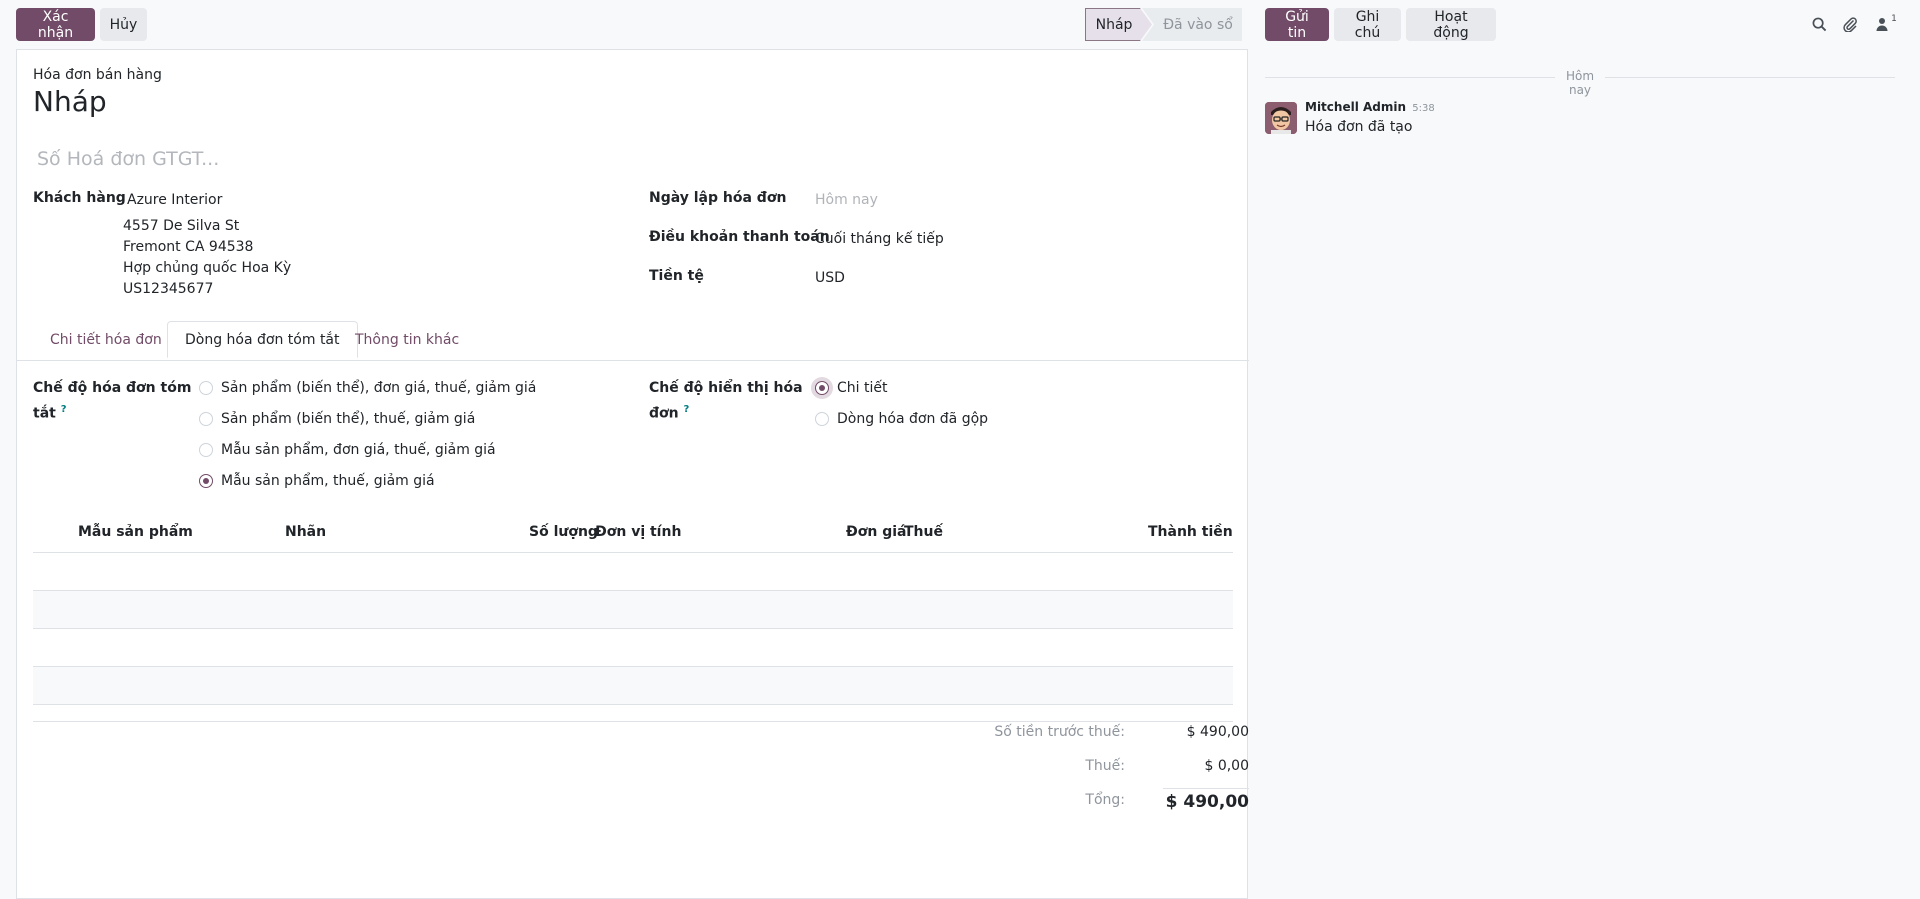 The image size is (1920, 899). I want to click on followers-button: 1, so click(1886, 24).